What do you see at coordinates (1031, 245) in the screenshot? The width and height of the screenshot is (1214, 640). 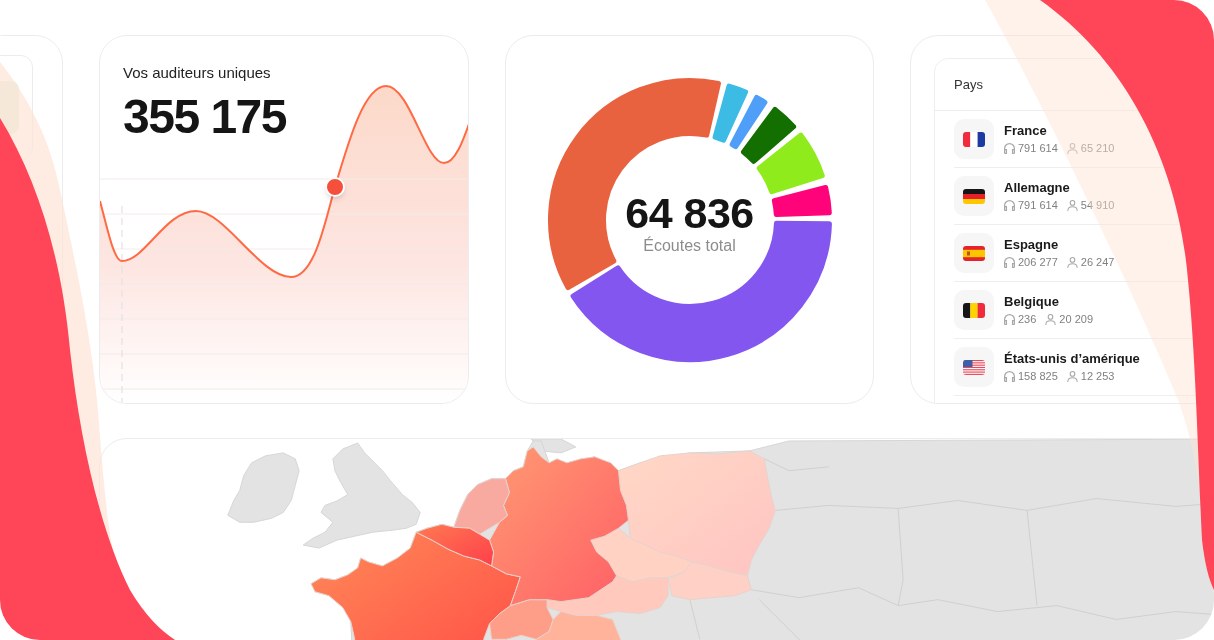 I see `country-name: Espagne` at bounding box center [1031, 245].